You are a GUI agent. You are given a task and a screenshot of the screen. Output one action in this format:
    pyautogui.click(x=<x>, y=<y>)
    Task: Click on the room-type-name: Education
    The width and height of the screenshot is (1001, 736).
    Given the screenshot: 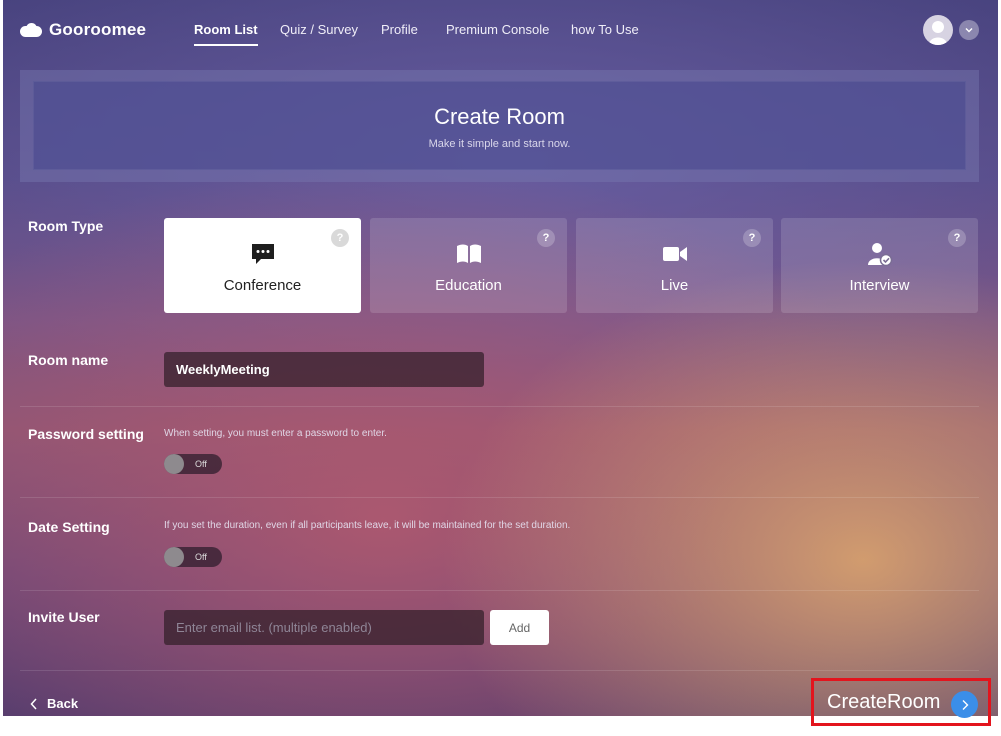 What is the action you would take?
    pyautogui.click(x=468, y=285)
    